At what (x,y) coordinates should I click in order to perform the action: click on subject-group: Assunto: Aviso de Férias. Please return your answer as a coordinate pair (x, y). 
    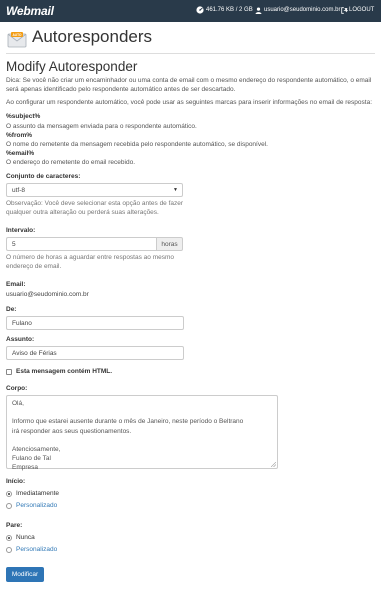
    Looking at the image, I should click on (95, 348).